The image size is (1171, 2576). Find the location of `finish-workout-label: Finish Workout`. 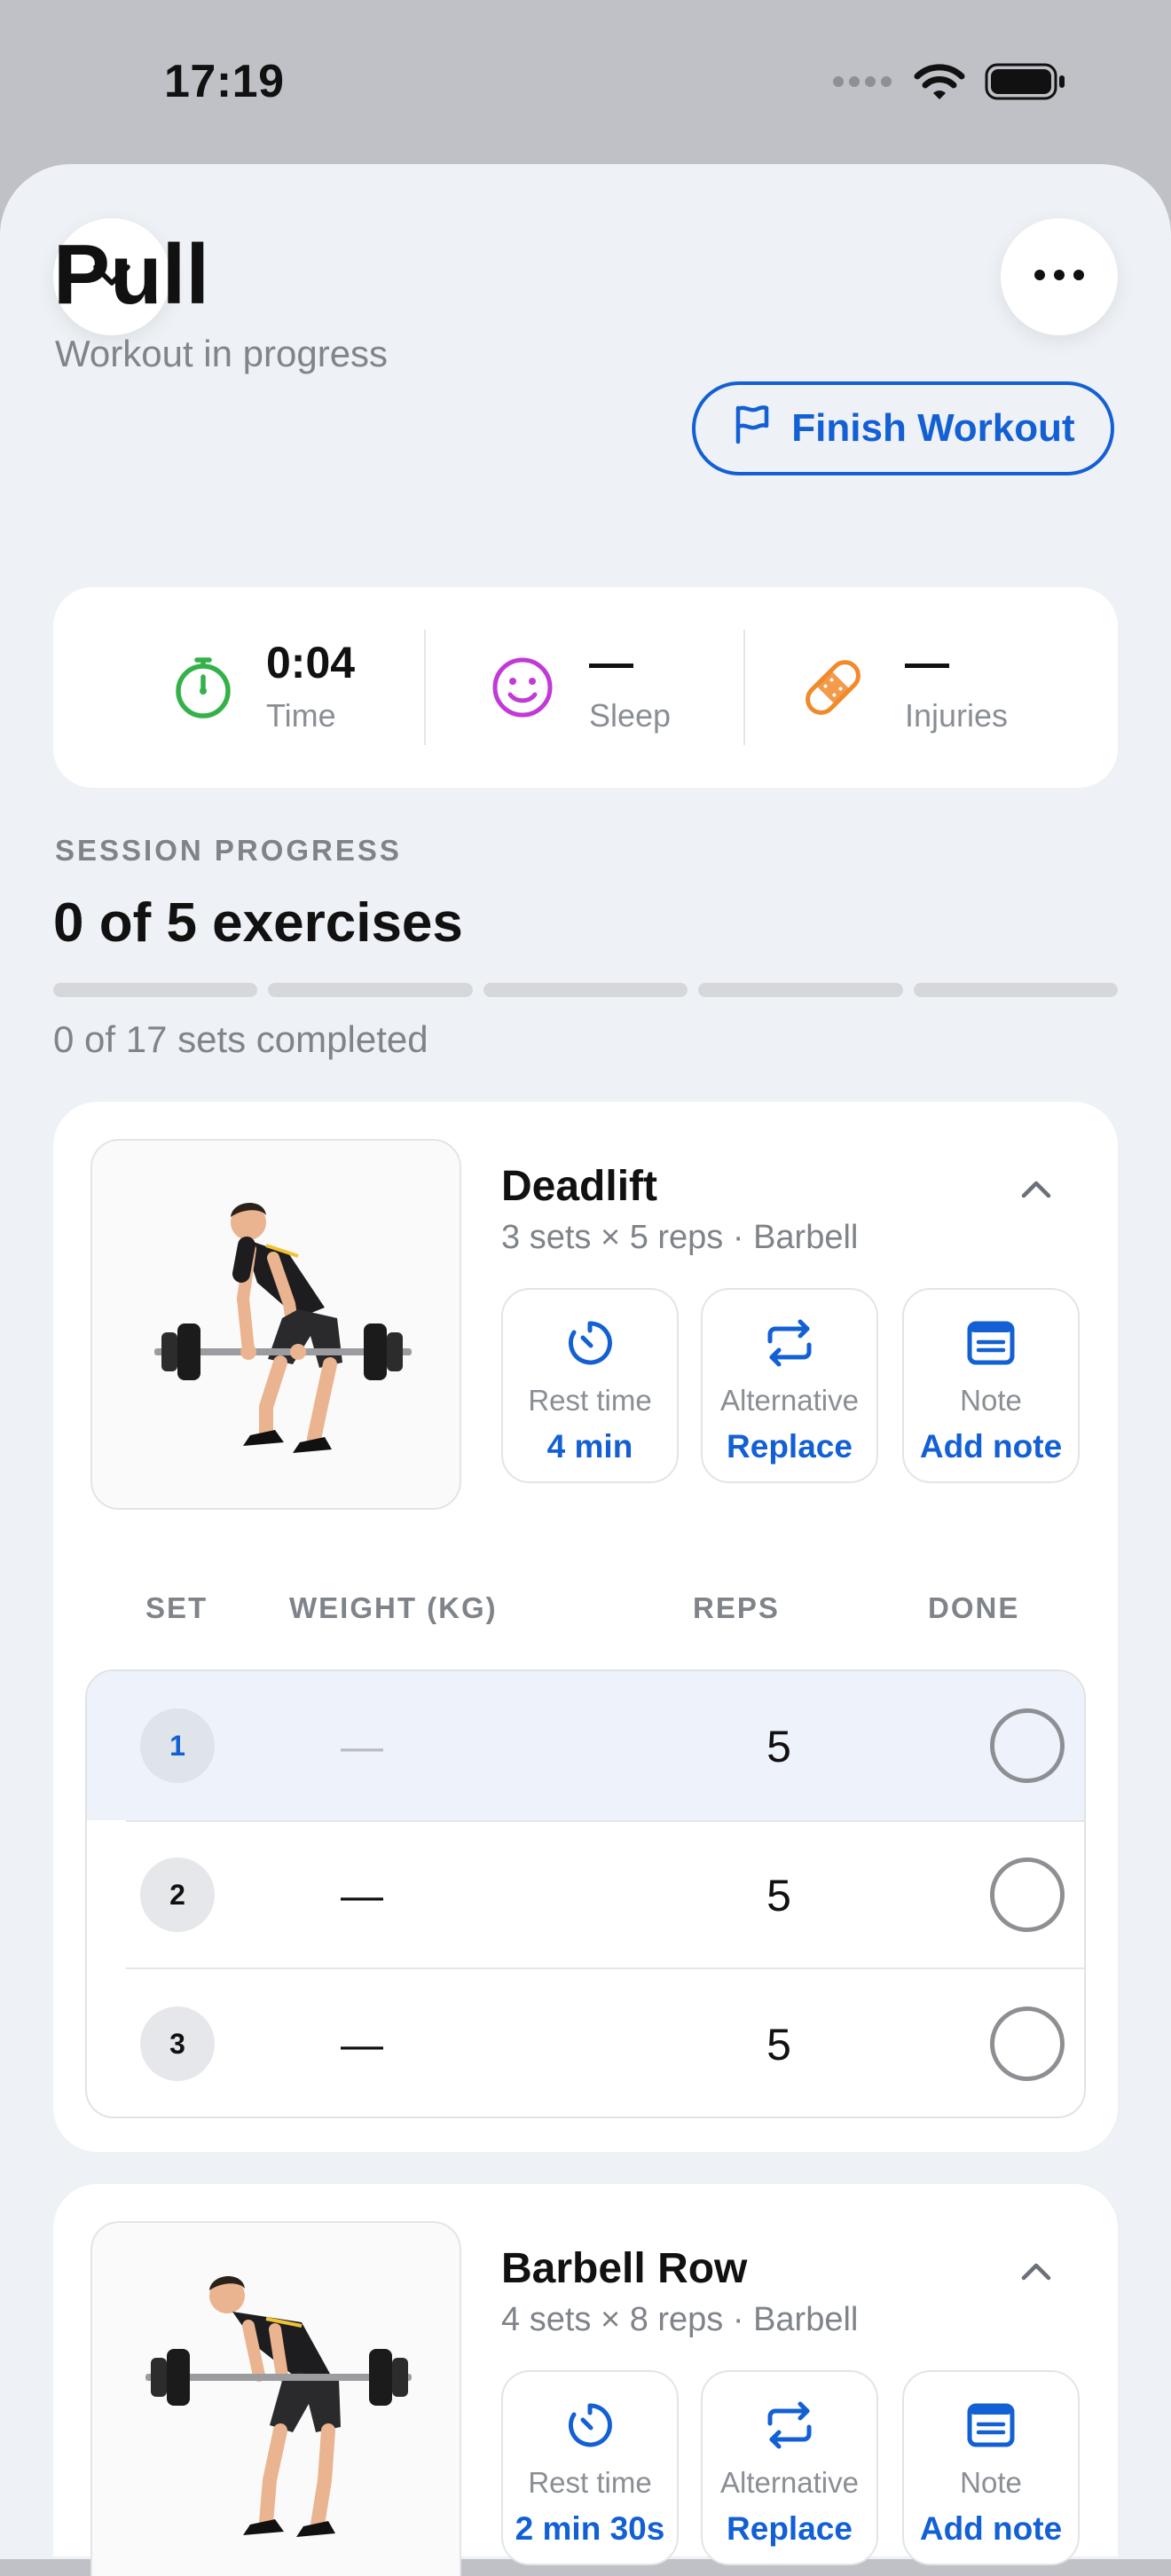

finish-workout-label: Finish Workout is located at coordinates (933, 428).